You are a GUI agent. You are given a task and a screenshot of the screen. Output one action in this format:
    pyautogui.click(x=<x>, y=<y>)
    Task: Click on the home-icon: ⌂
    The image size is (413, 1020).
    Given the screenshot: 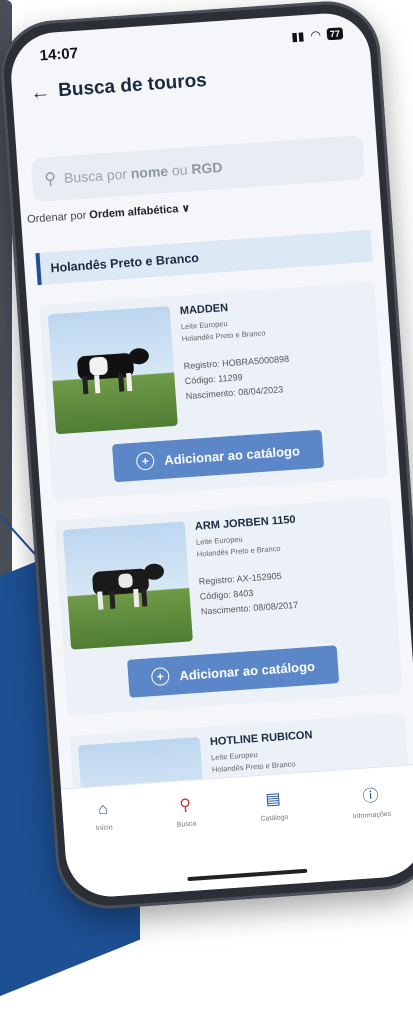 What is the action you would take?
    pyautogui.click(x=103, y=809)
    